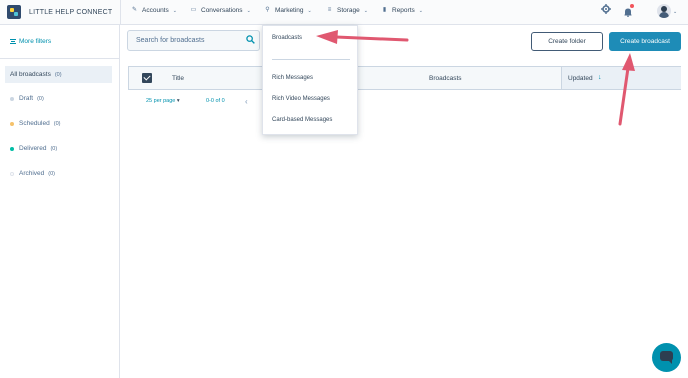  What do you see at coordinates (384, 10) in the screenshot?
I see `bar-chart-icon: ▮` at bounding box center [384, 10].